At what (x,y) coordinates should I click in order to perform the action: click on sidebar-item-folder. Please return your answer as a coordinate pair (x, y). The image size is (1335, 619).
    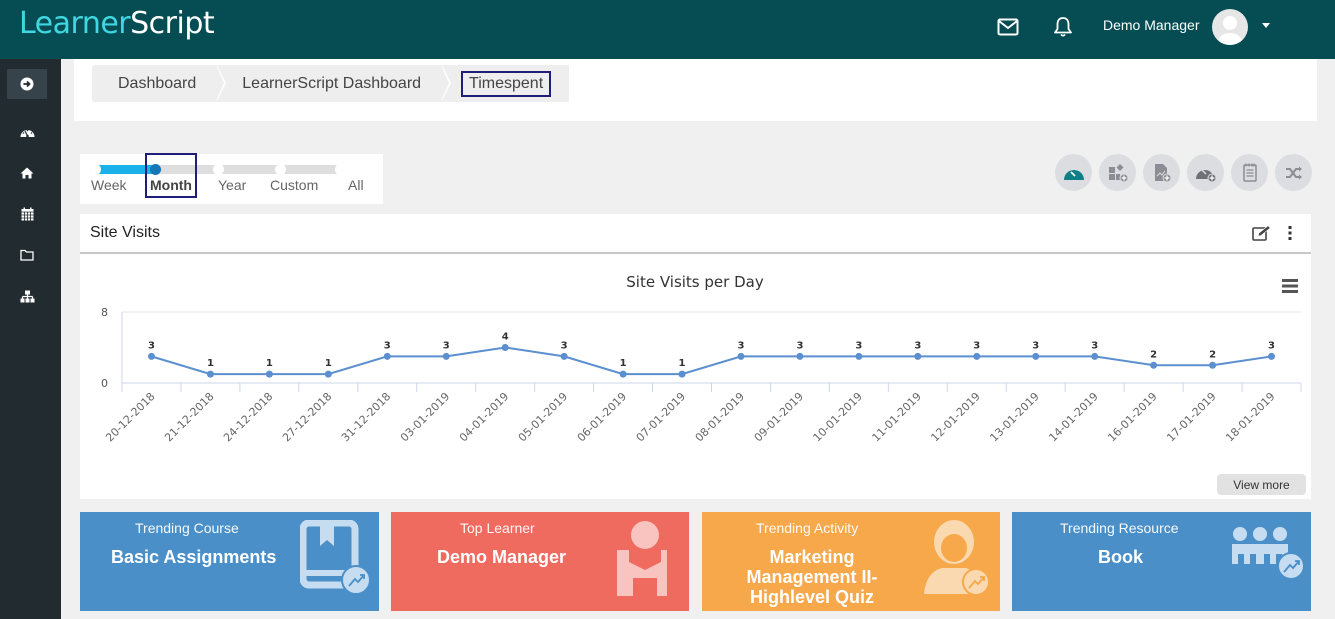
    Looking at the image, I should click on (27, 255).